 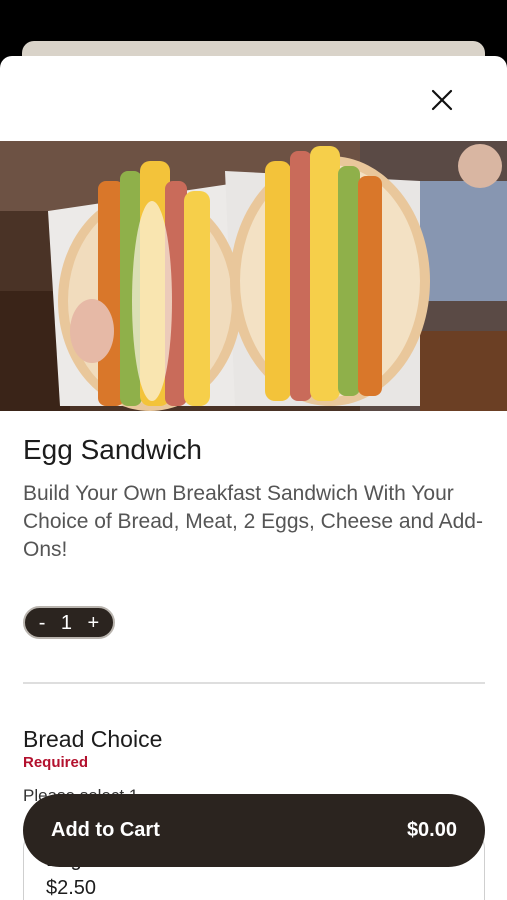 What do you see at coordinates (105, 830) in the screenshot?
I see `add-to-cart-label: Add to Cart` at bounding box center [105, 830].